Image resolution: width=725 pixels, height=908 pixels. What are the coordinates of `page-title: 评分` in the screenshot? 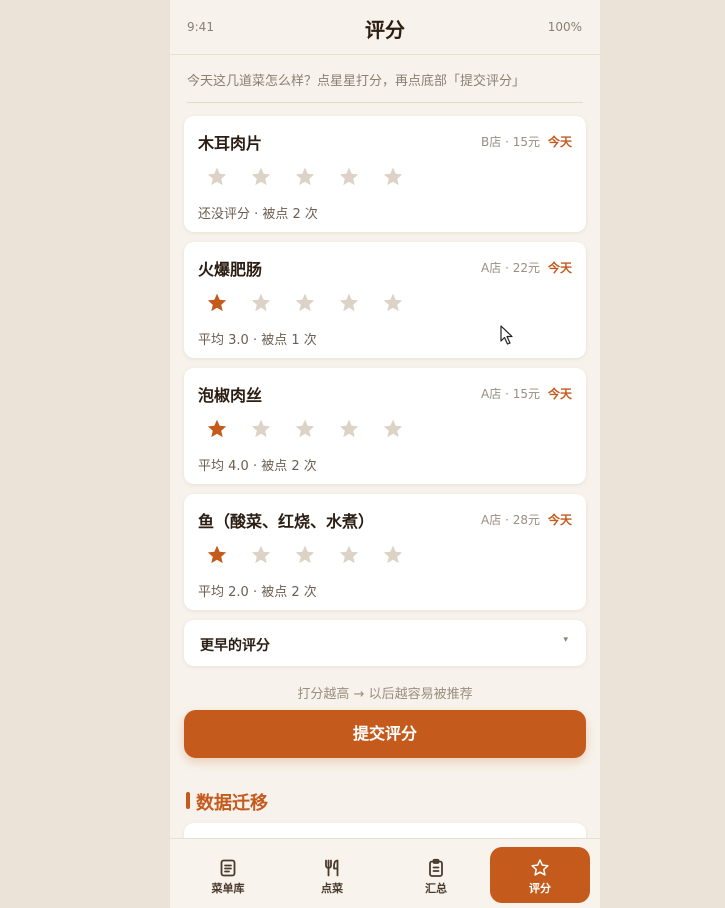 It's located at (385, 30).